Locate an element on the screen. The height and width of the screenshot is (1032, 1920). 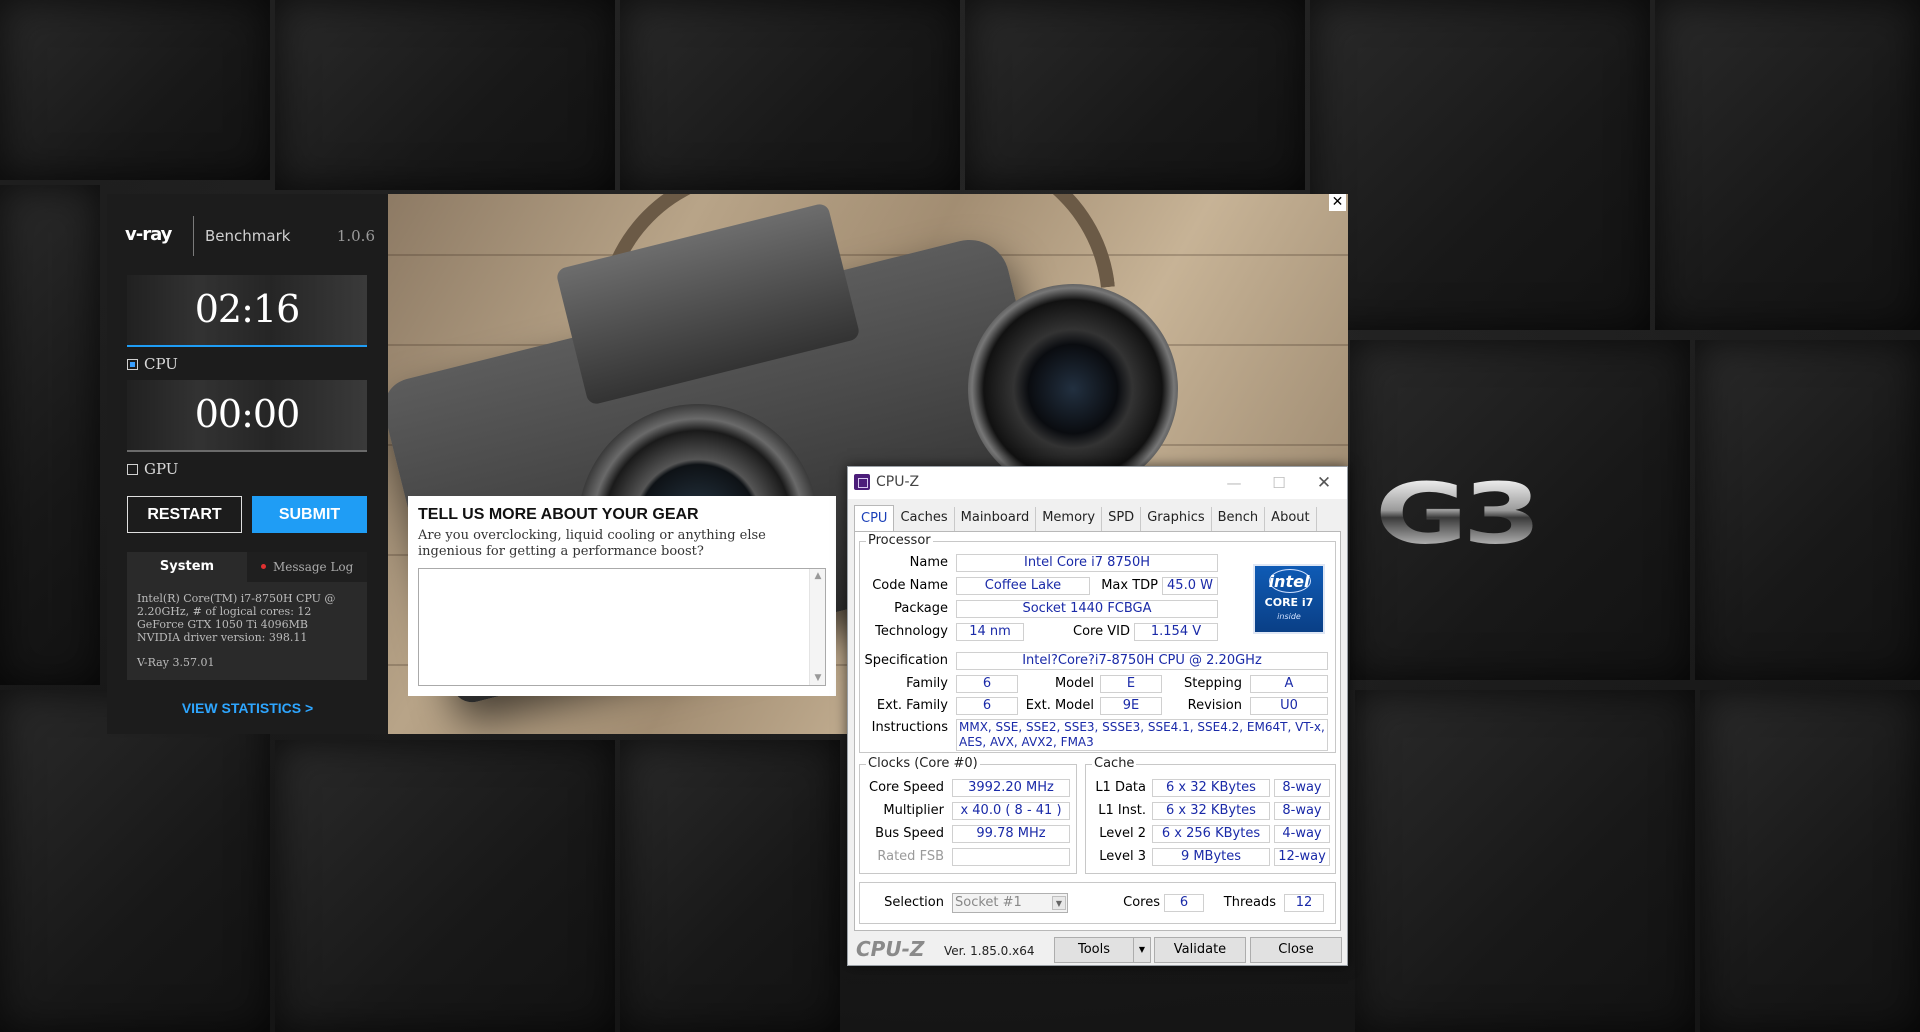
l1data-label: L1 Data is located at coordinates (1120, 787).